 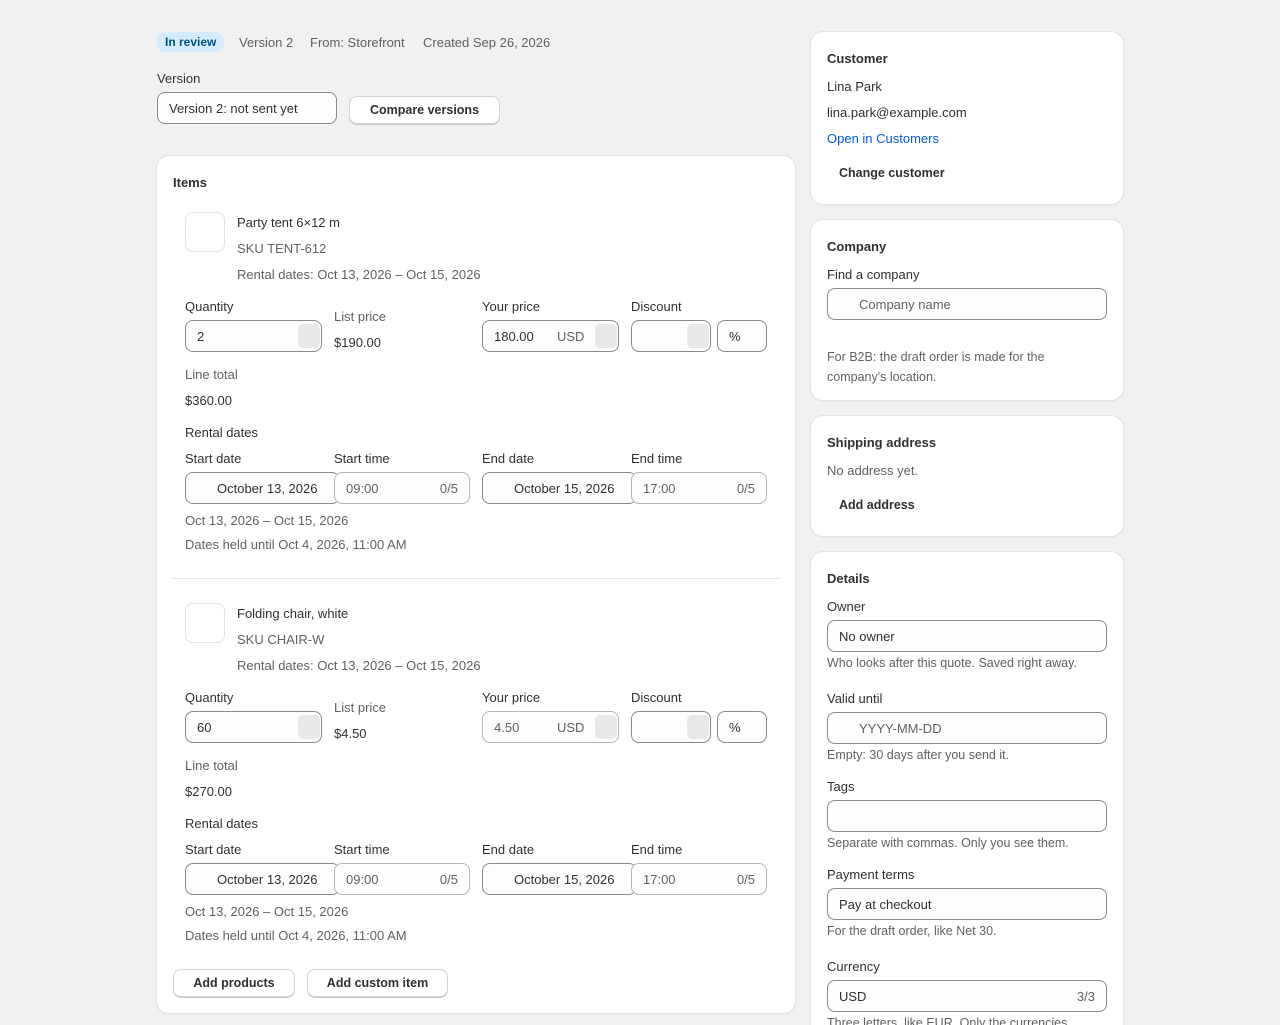 I want to click on owner-select: No owner, so click(x=967, y=636).